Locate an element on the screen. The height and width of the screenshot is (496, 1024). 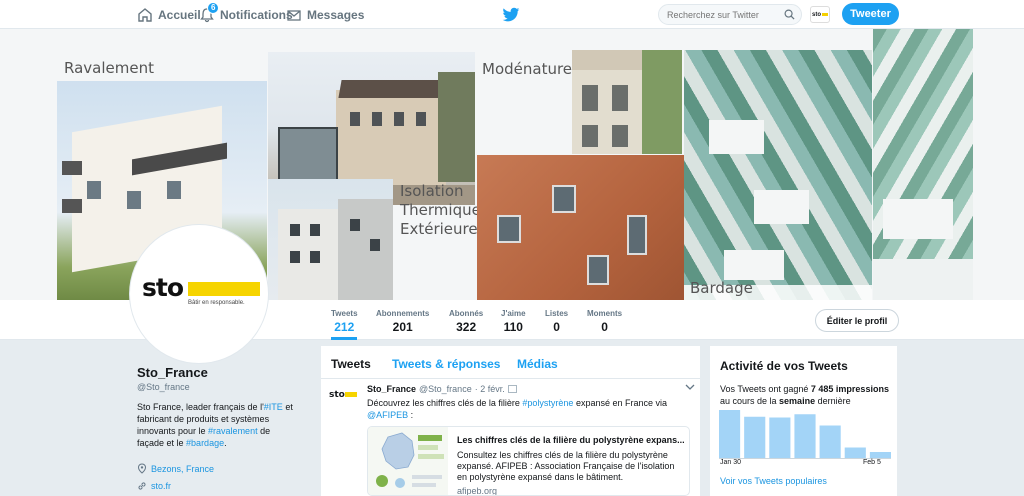
stat-following: Abonnements 201 is located at coordinates (402, 321).